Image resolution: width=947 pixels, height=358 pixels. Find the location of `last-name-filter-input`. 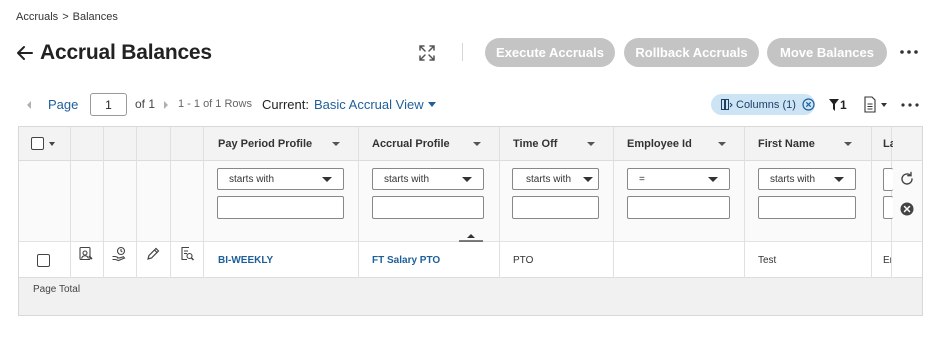

last-name-filter-input is located at coordinates (888, 207).